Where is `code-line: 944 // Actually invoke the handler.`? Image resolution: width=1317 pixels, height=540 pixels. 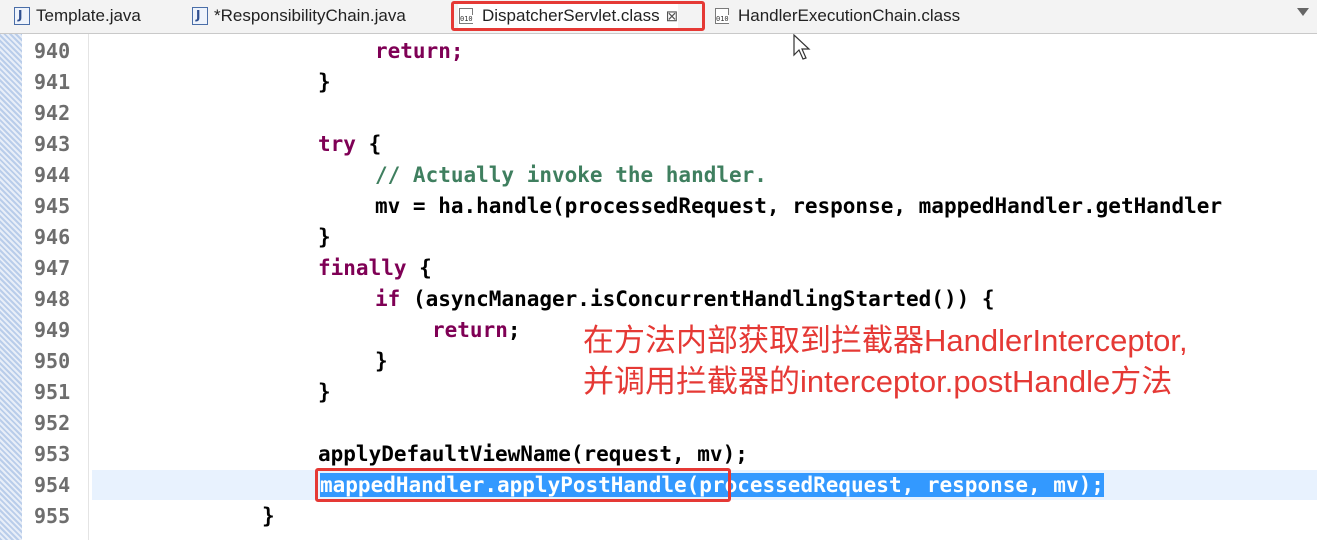 code-line: 944 // Actually invoke the handler. is located at coordinates (658, 175).